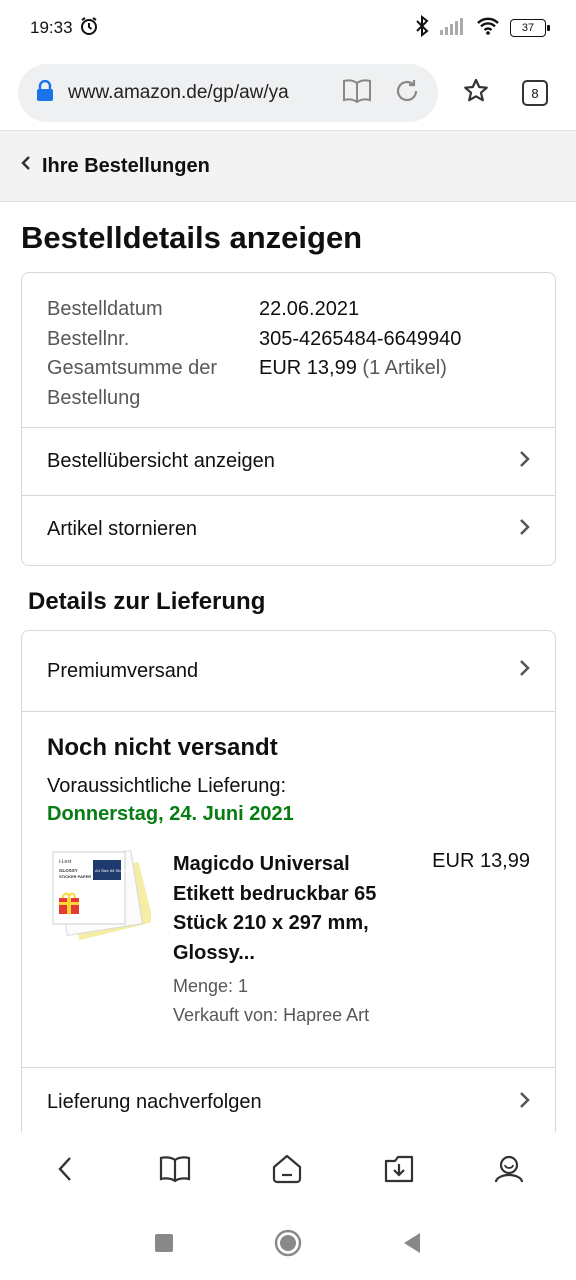  Describe the element at coordinates (481, 861) in the screenshot. I see `product-price: EUR 13,99` at that location.